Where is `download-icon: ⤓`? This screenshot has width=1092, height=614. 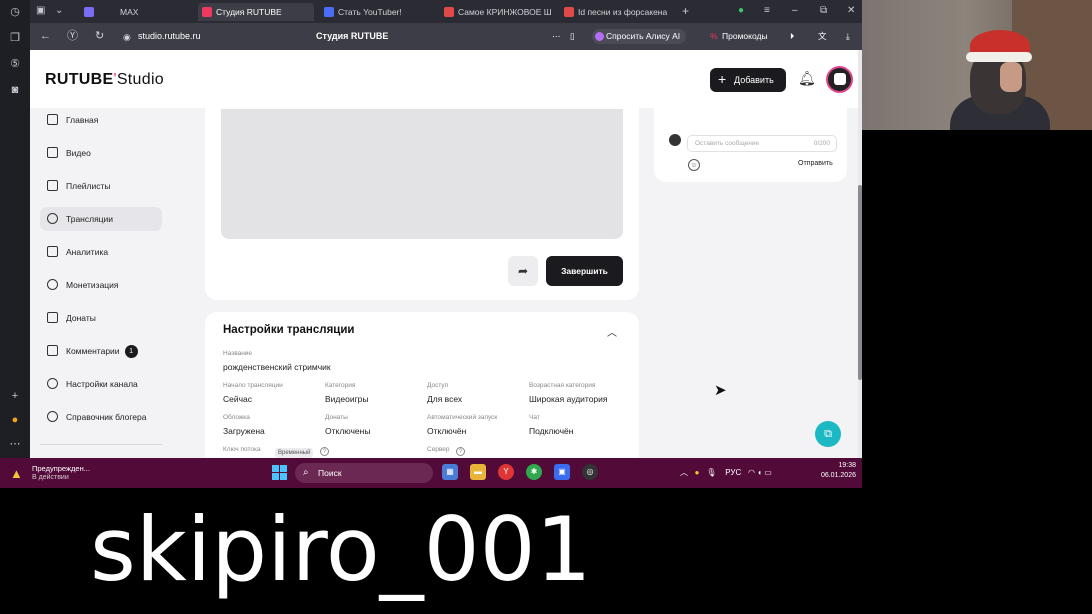 download-icon: ⤓ is located at coordinates (848, 36).